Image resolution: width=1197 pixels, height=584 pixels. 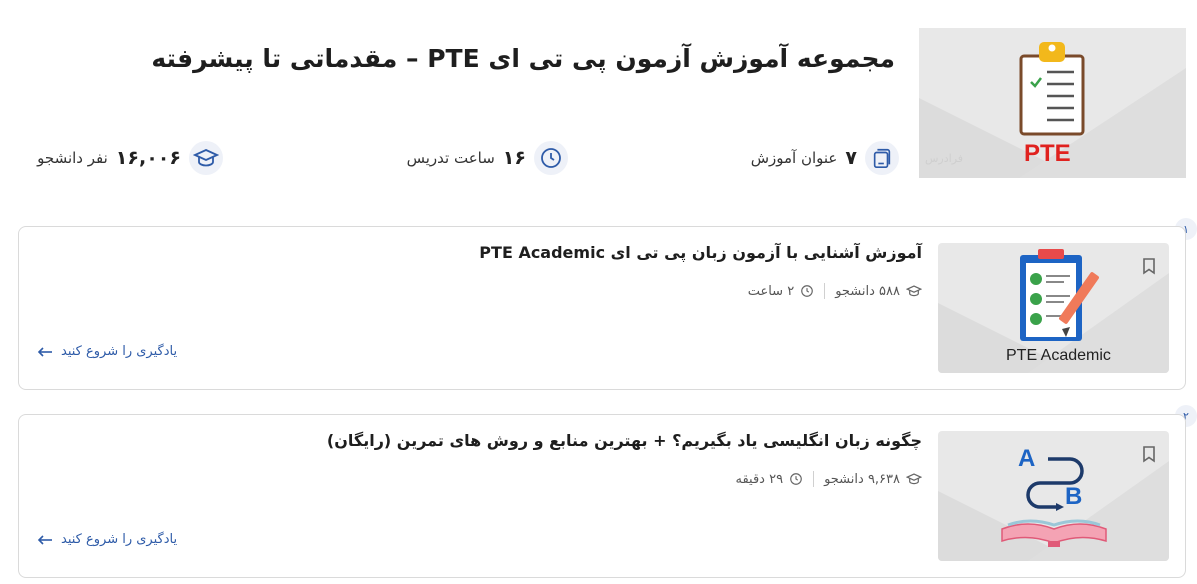 I want to click on stat-hours: ۱۶ ساعت تدریس, so click(x=487, y=158).